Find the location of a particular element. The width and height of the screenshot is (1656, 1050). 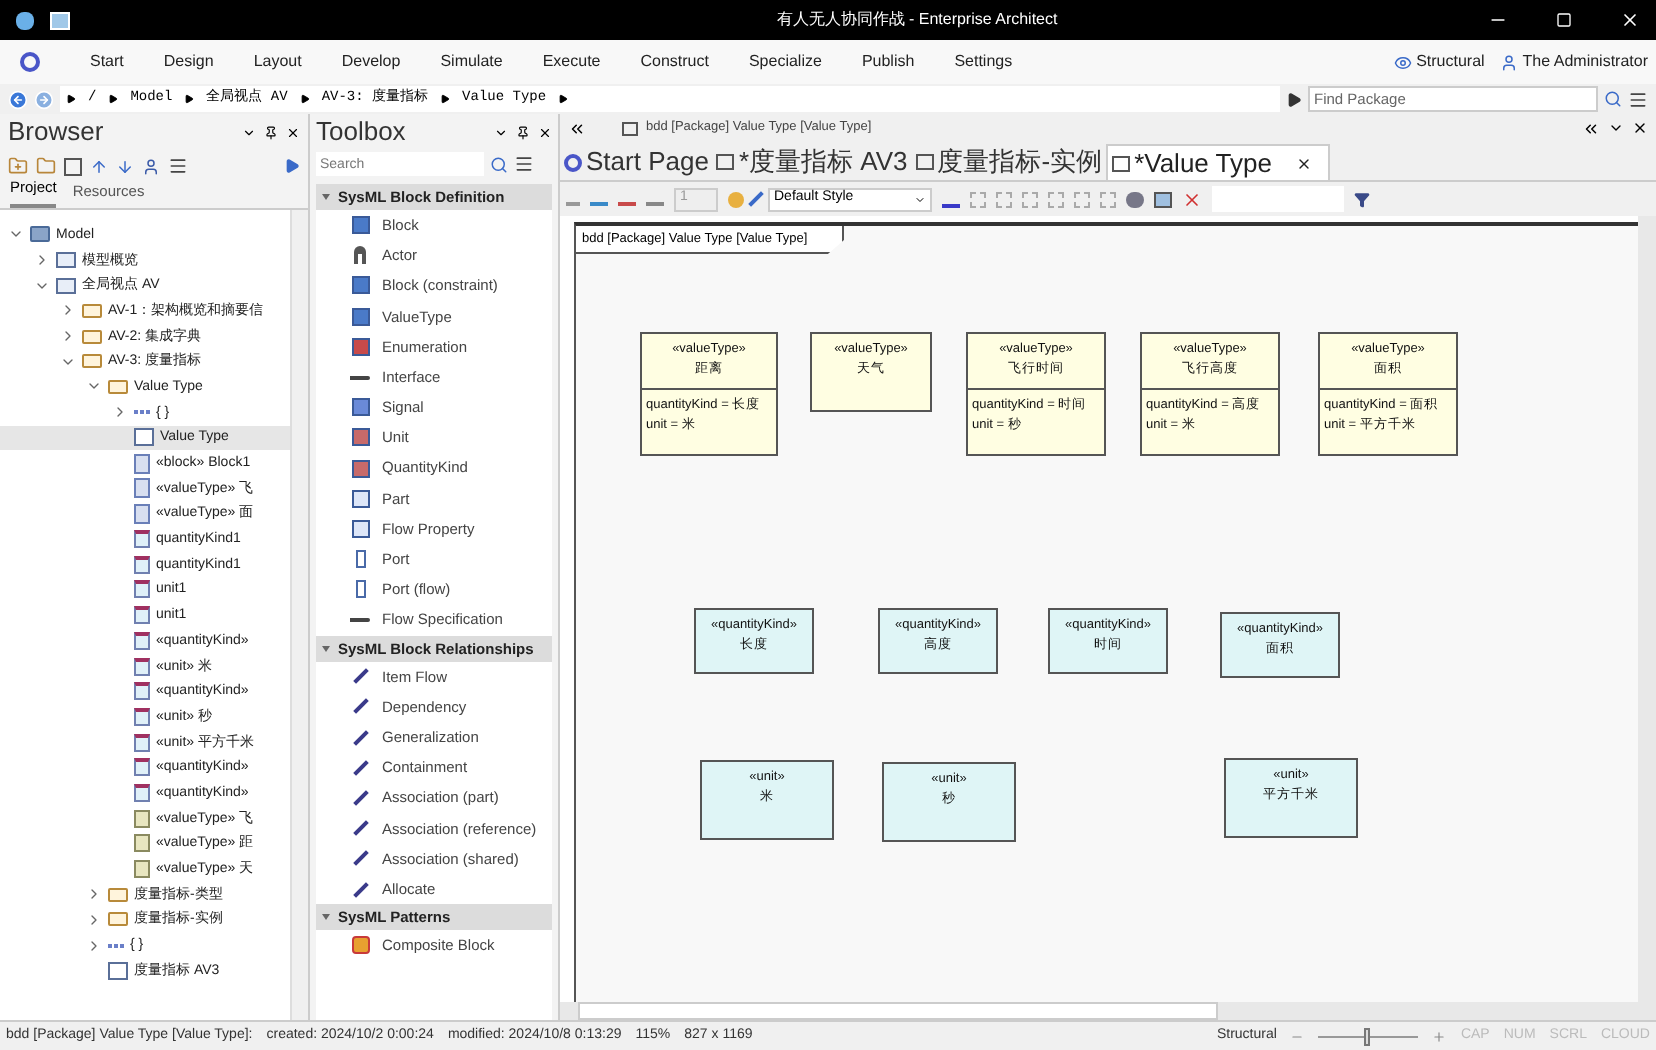

perspective-menu: Structural is located at coordinates (1450, 62).